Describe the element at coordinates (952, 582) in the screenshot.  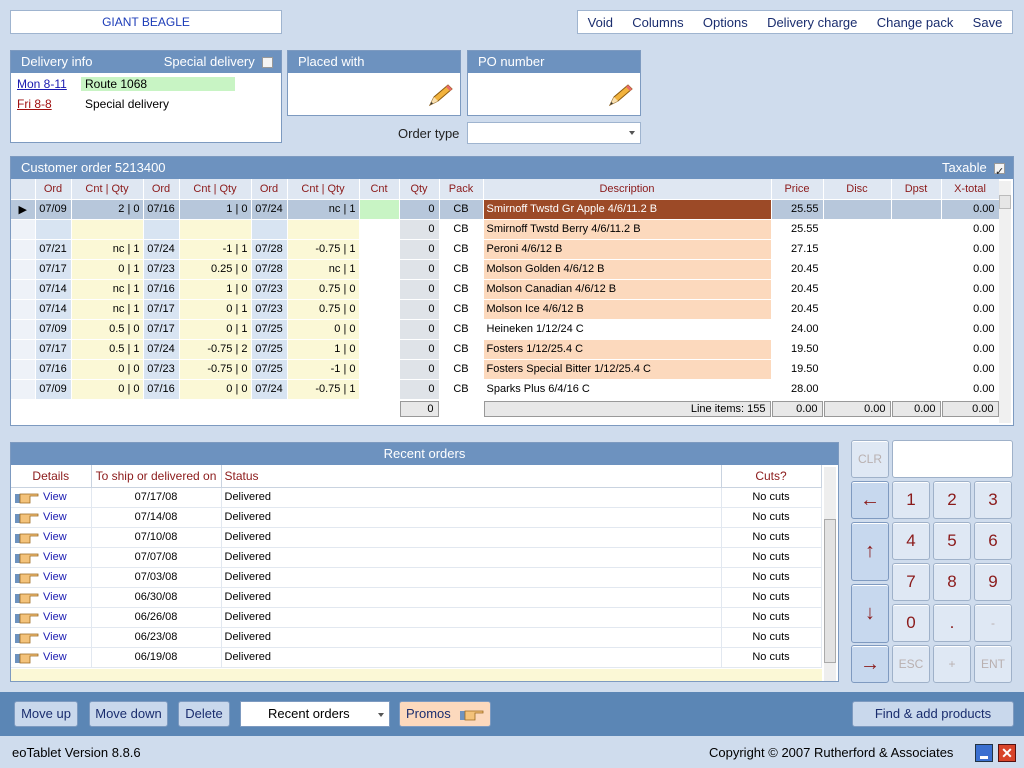
I see `key-8: 8` at that location.